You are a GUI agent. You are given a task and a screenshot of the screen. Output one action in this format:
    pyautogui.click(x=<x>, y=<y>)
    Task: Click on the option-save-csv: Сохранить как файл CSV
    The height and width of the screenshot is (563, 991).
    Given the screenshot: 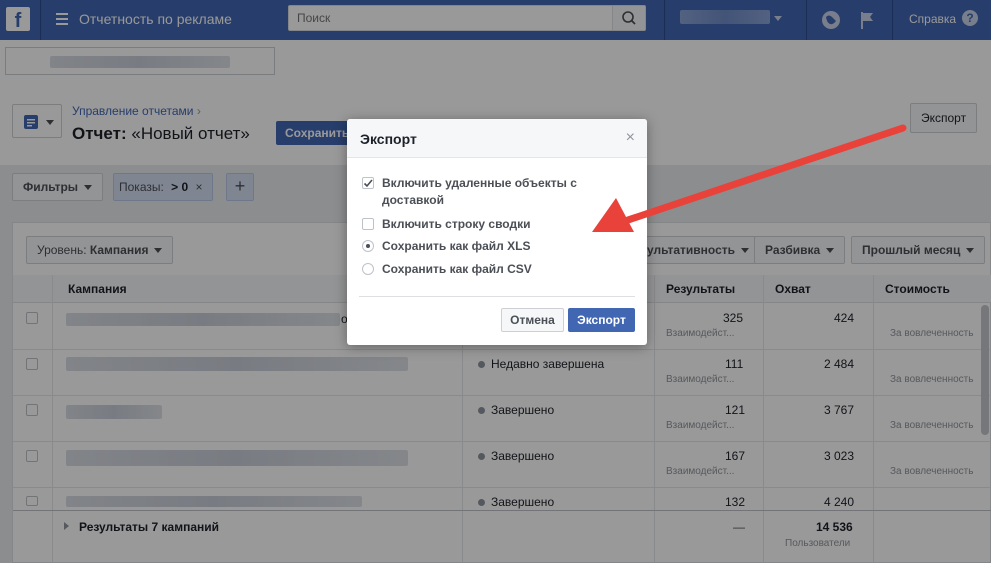 What is the action you would take?
    pyautogui.click(x=447, y=269)
    